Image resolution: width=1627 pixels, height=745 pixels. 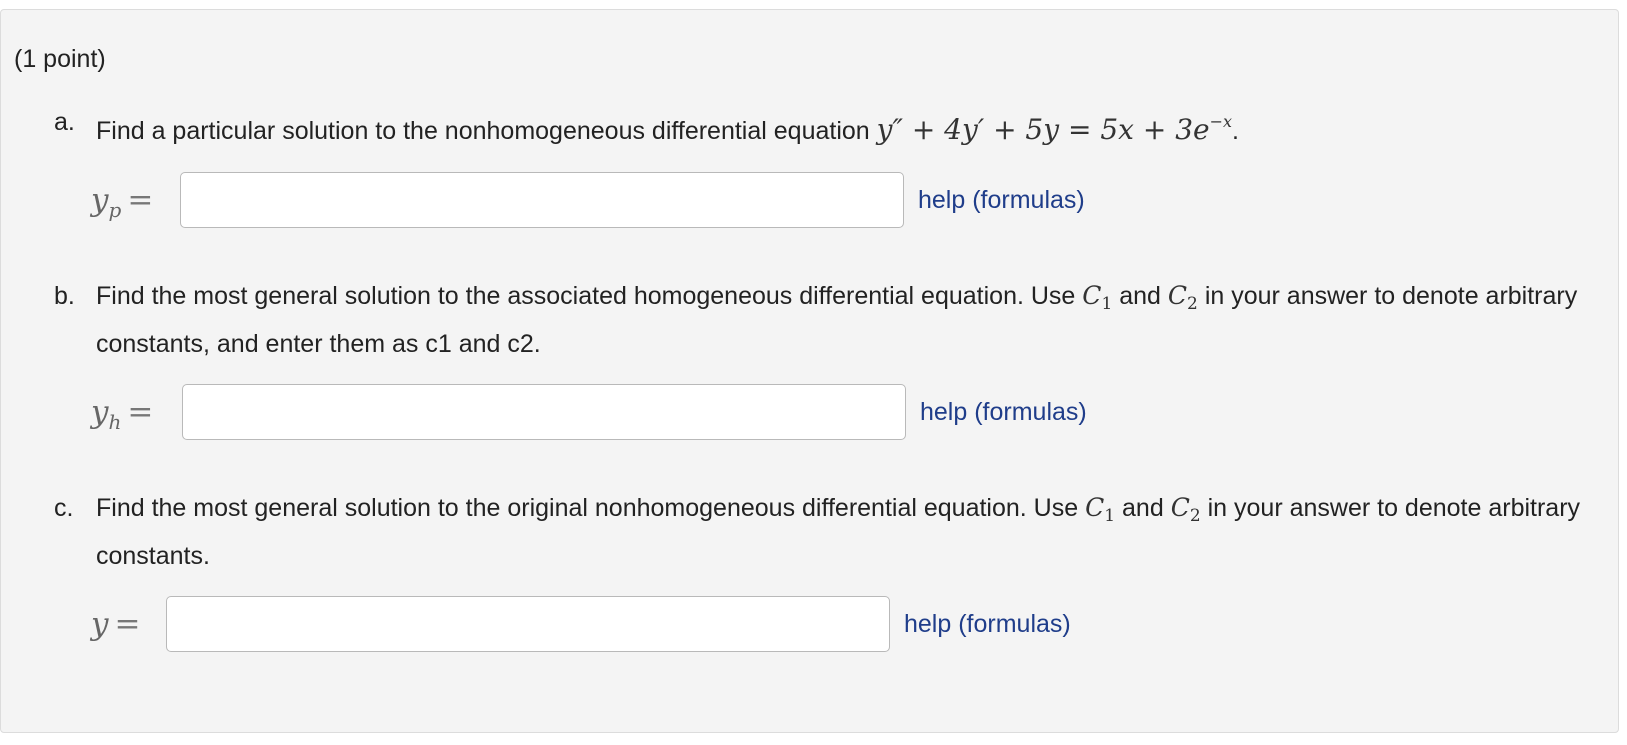 What do you see at coordinates (528, 624) in the screenshot?
I see `y-answer-input` at bounding box center [528, 624].